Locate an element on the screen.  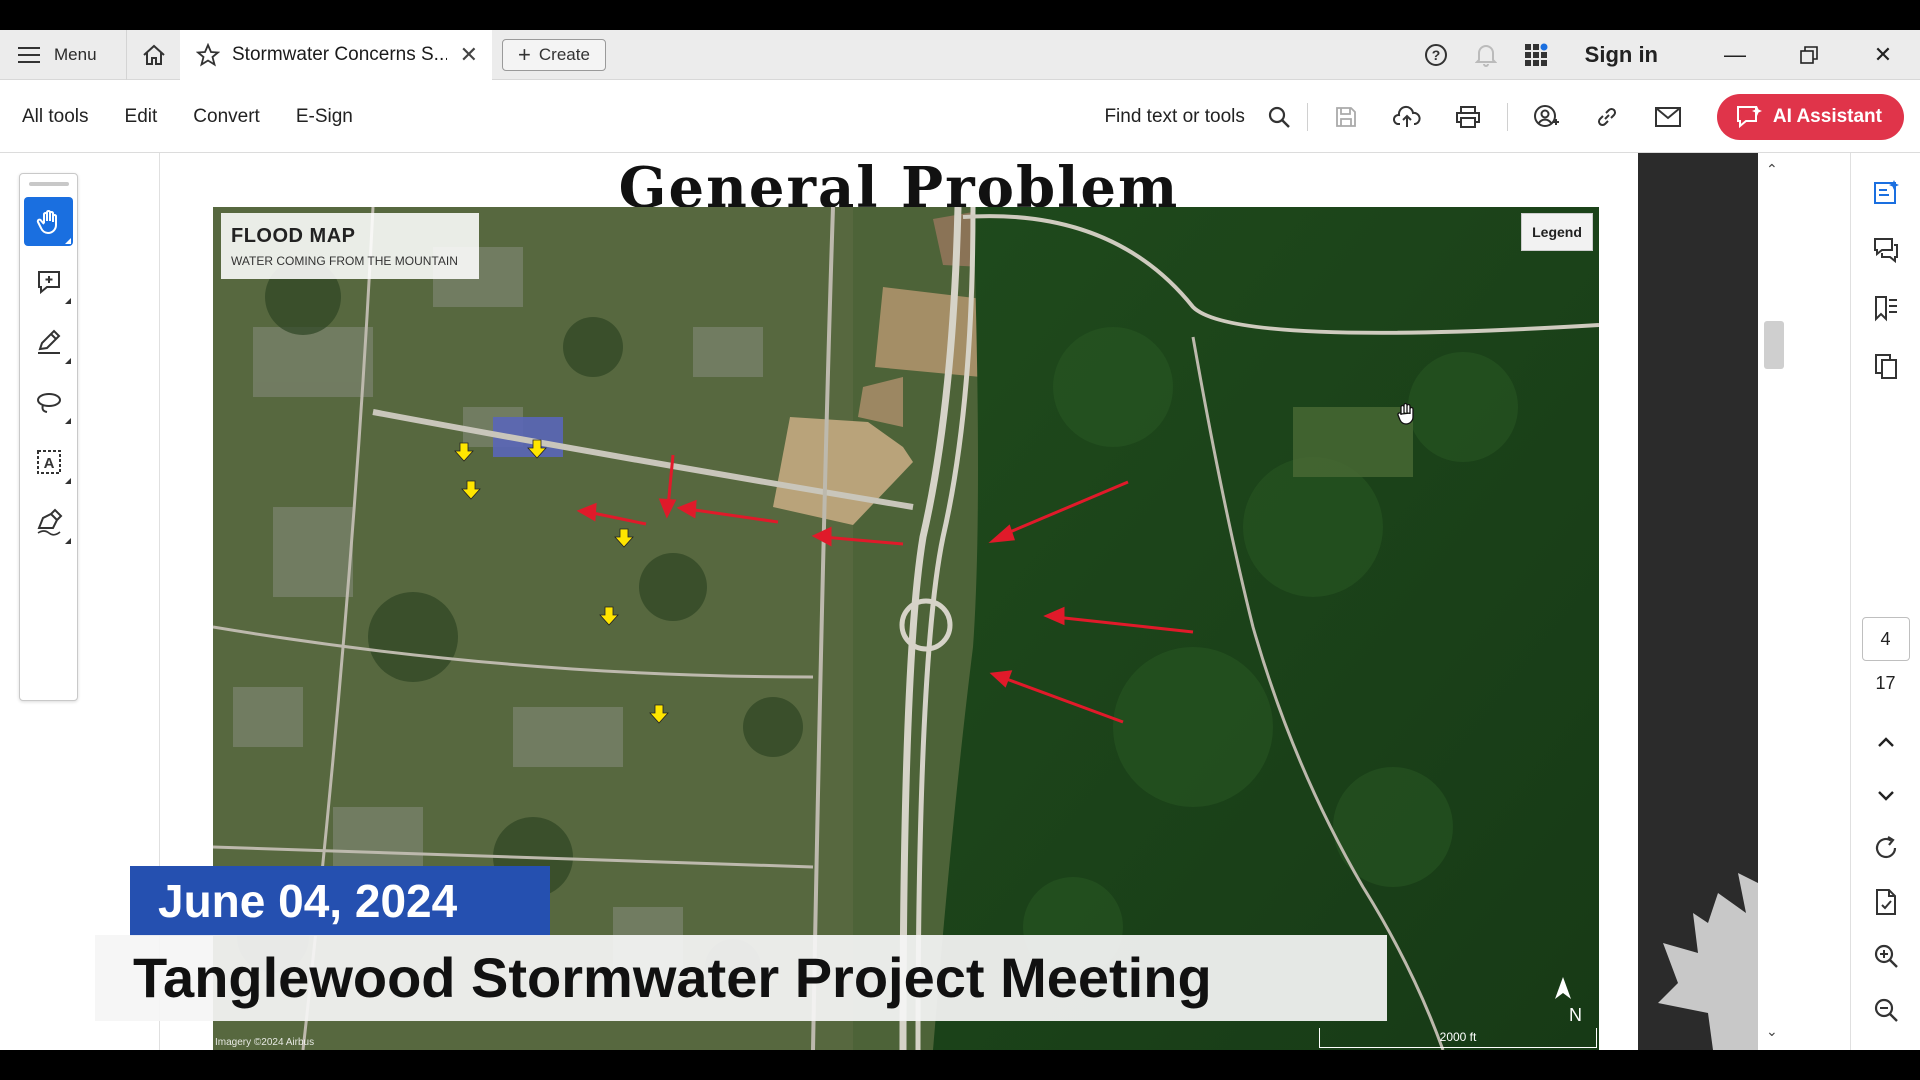
pencil-icon is located at coordinates (48, 341).